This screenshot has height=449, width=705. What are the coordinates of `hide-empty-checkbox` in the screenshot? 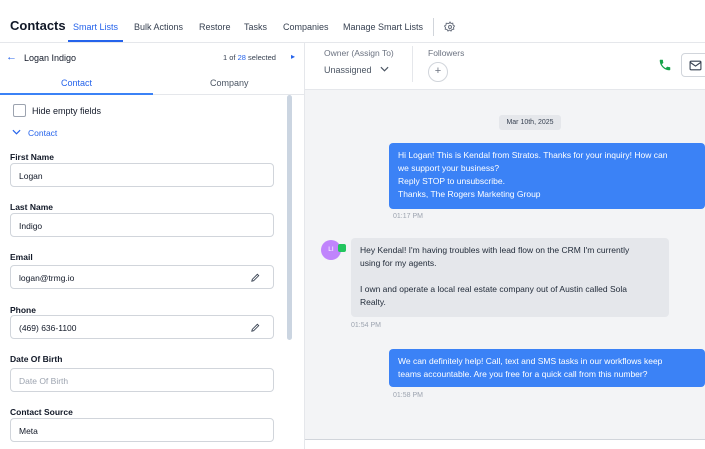 It's located at (19, 110).